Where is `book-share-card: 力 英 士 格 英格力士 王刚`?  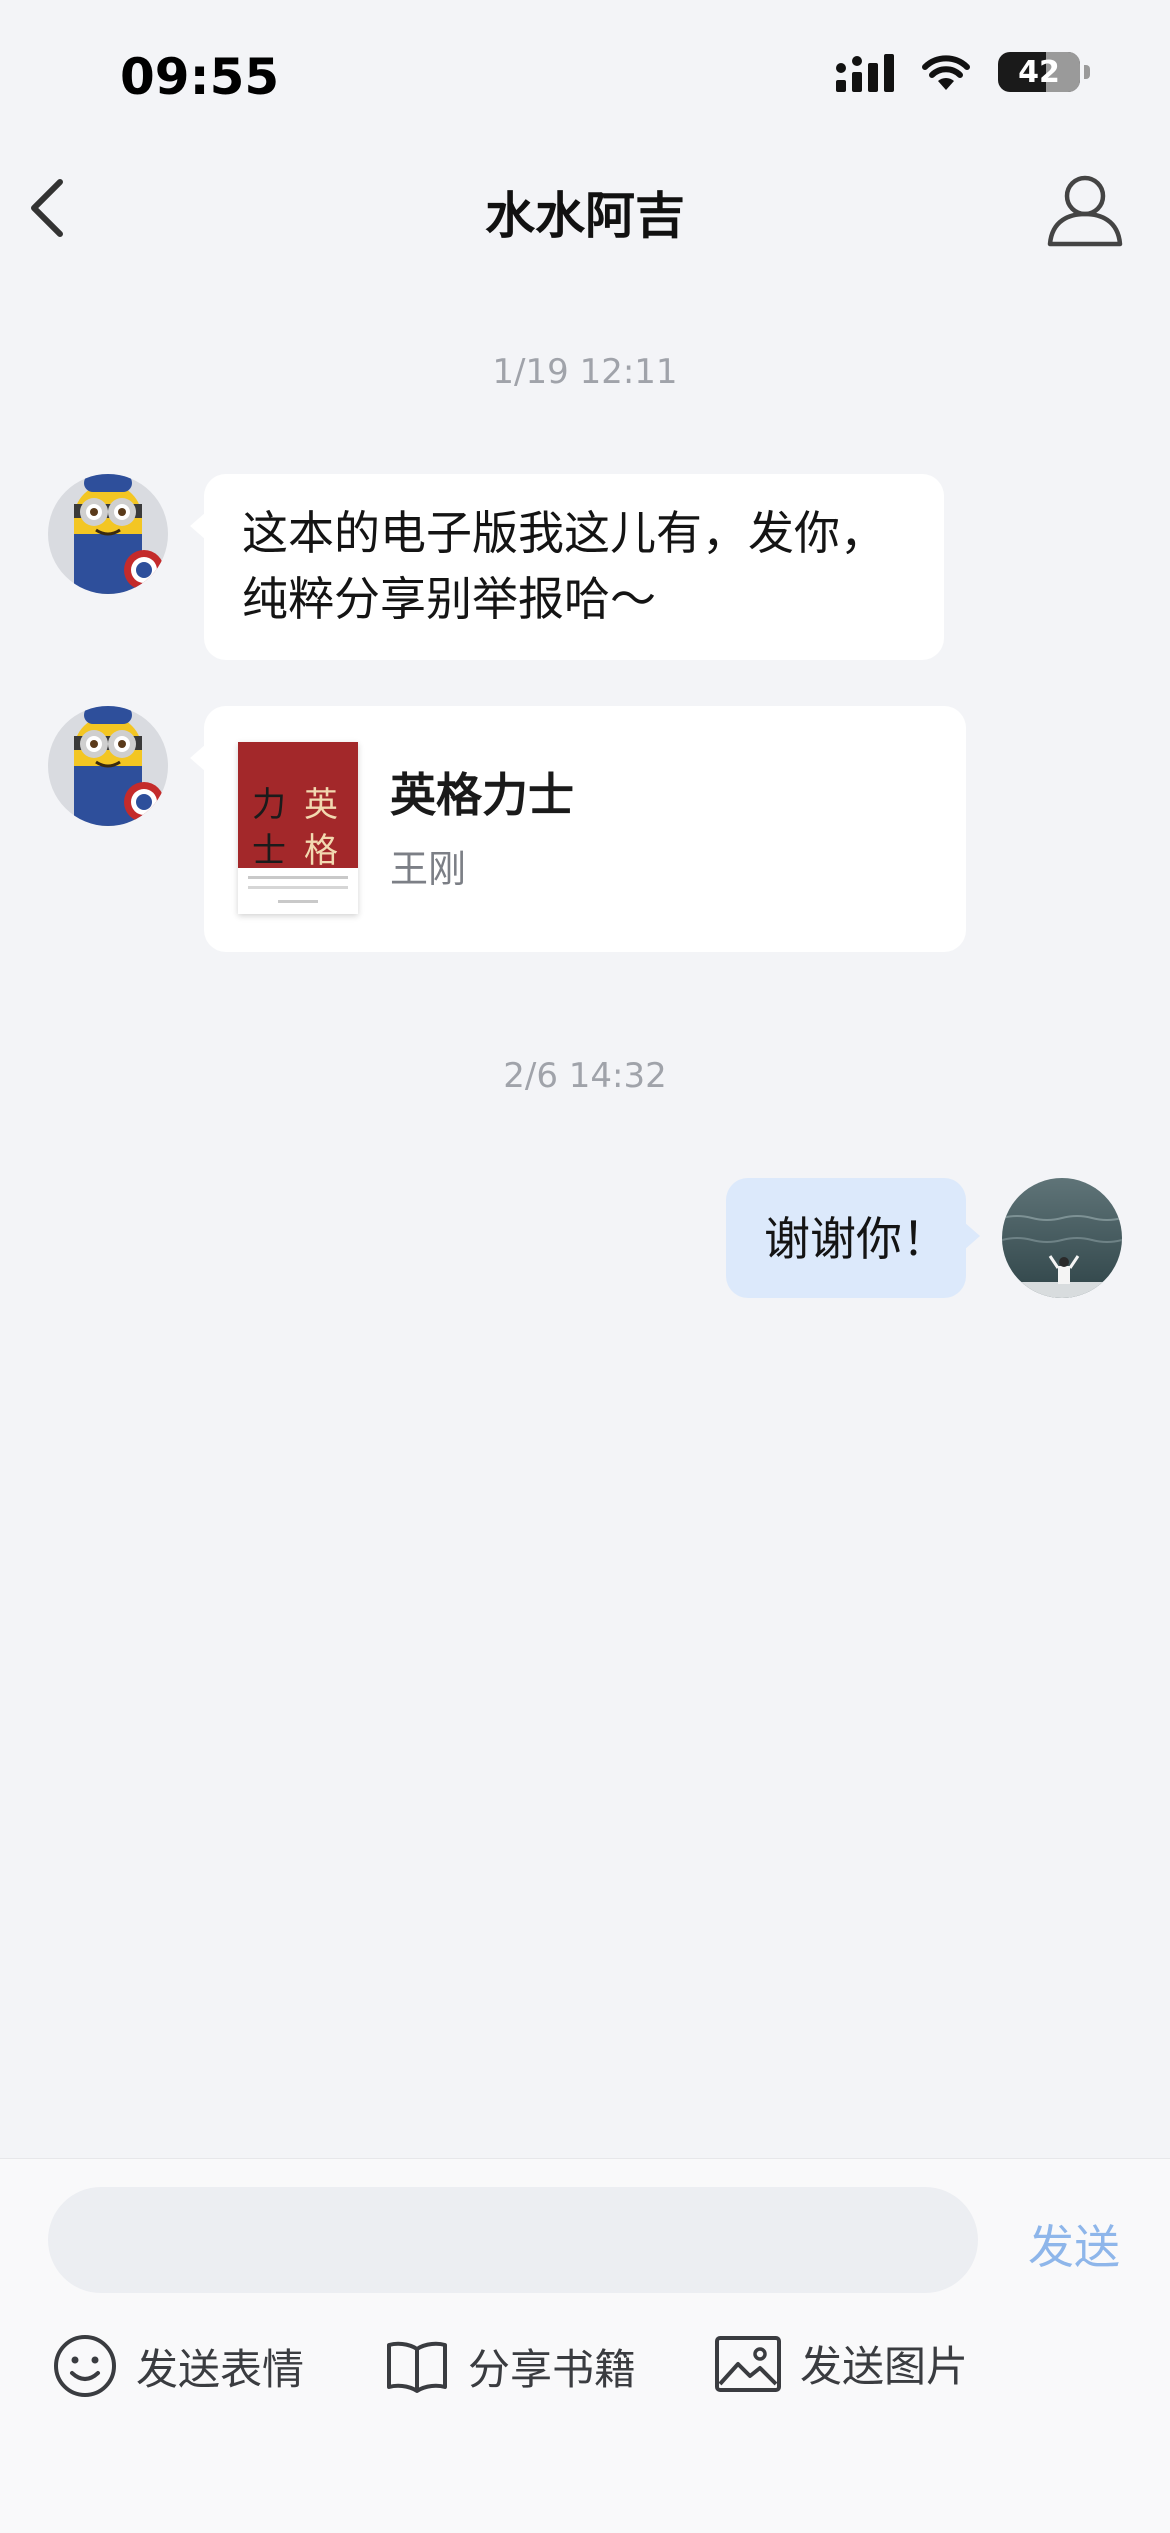 book-share-card: 力 英 士 格 英格力士 王刚 is located at coordinates (578, 829).